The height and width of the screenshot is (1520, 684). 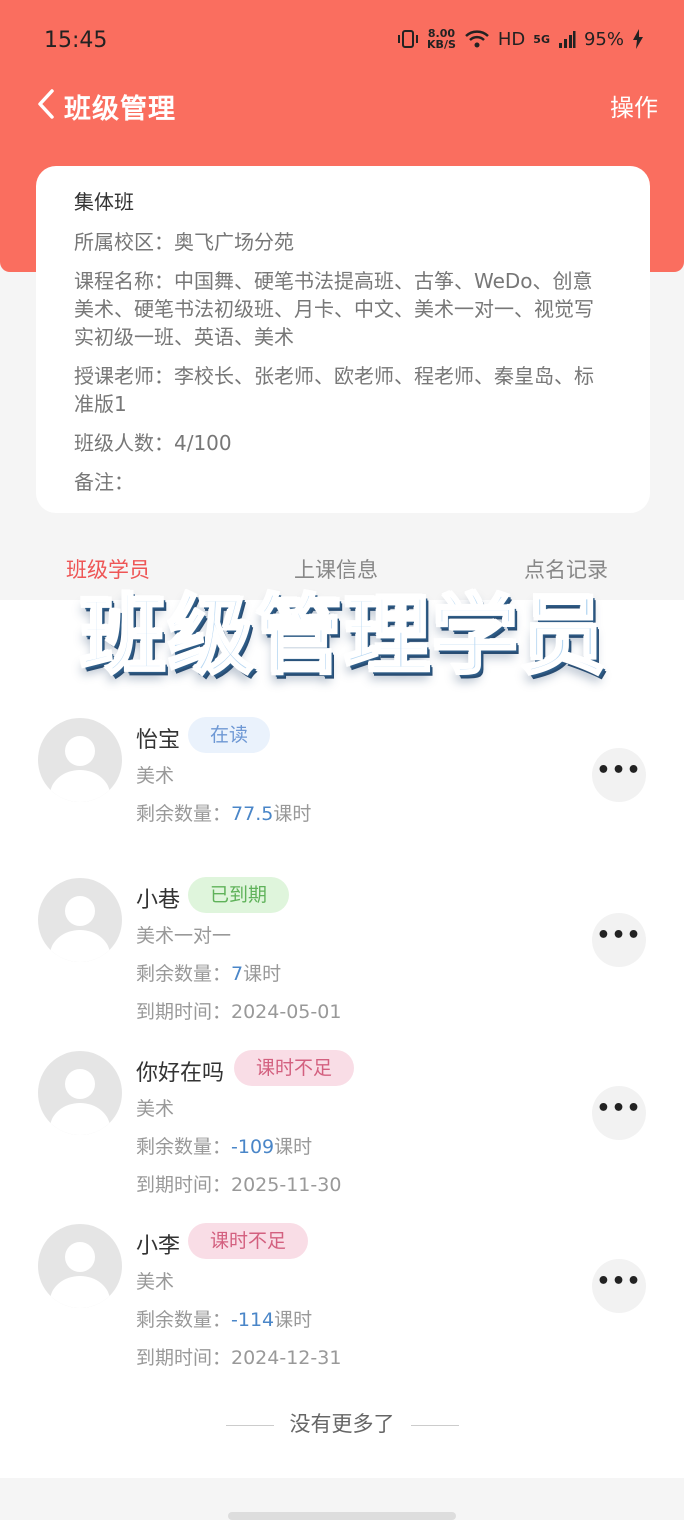 What do you see at coordinates (239, 1358) in the screenshot?
I see `expire-date: 到期时间：2024-12-31` at bounding box center [239, 1358].